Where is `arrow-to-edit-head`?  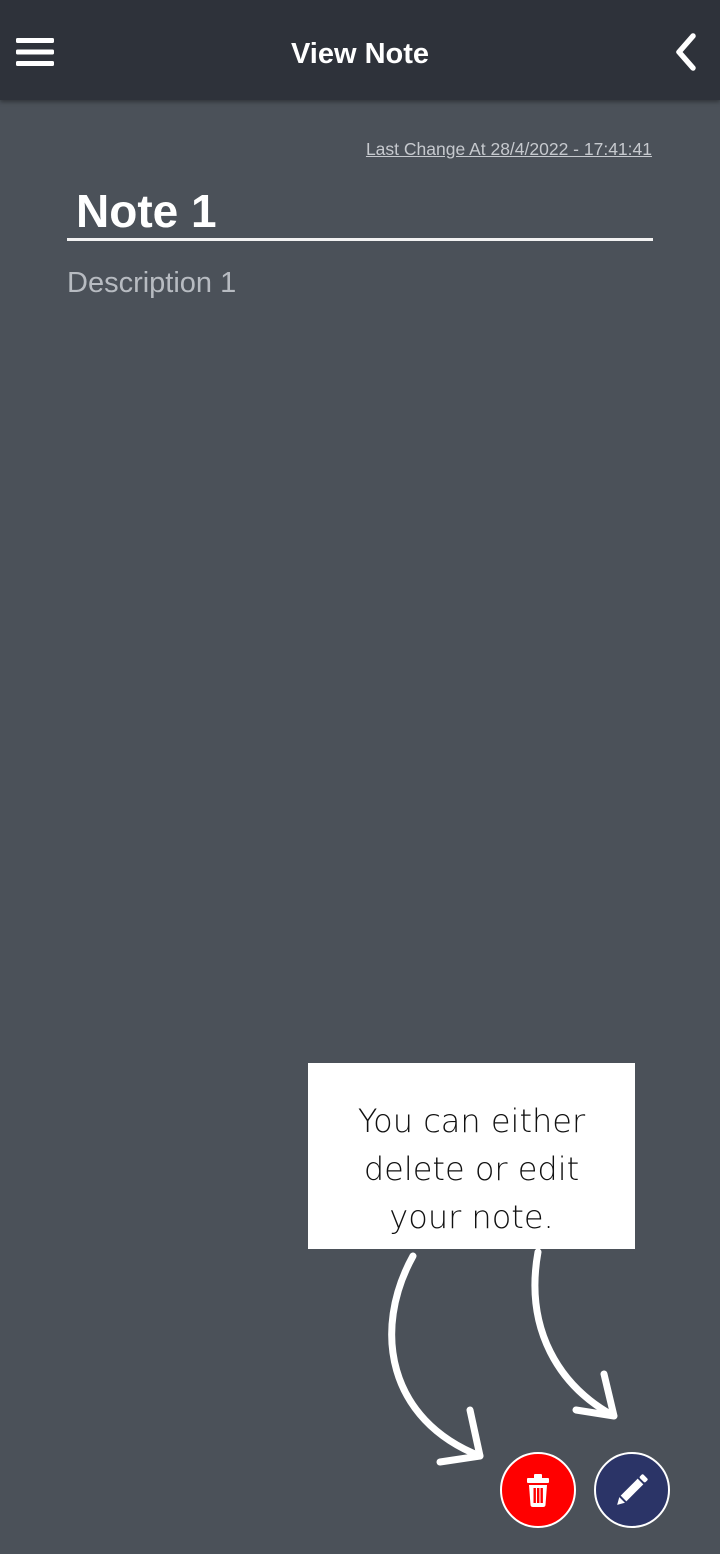
arrow-to-edit-head is located at coordinates (595, 1395).